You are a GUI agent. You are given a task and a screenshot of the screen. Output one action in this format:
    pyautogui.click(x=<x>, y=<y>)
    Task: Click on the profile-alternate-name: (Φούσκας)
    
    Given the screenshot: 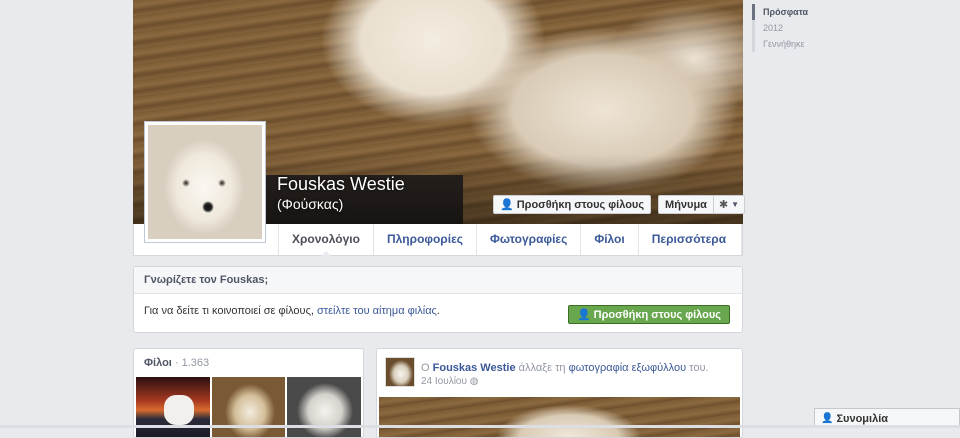 What is the action you would take?
    pyautogui.click(x=310, y=204)
    